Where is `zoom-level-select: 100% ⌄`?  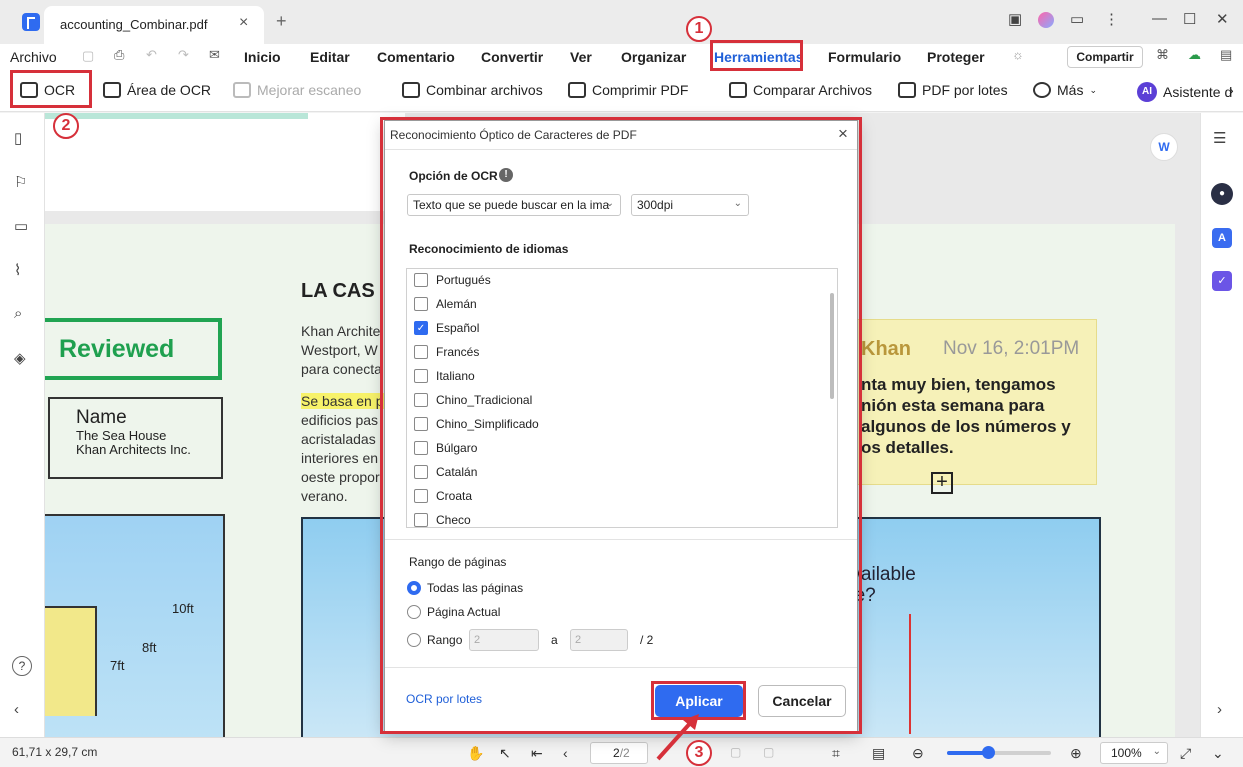 zoom-level-select: 100% ⌄ is located at coordinates (1134, 753).